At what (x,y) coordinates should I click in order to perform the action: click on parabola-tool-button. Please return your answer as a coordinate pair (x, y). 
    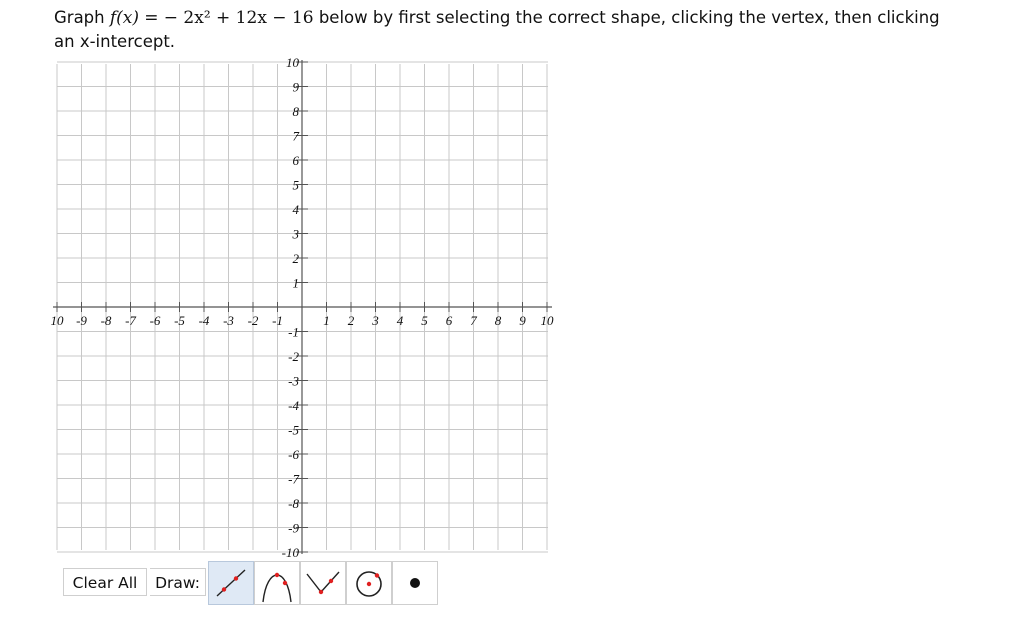
    Looking at the image, I should click on (277, 583).